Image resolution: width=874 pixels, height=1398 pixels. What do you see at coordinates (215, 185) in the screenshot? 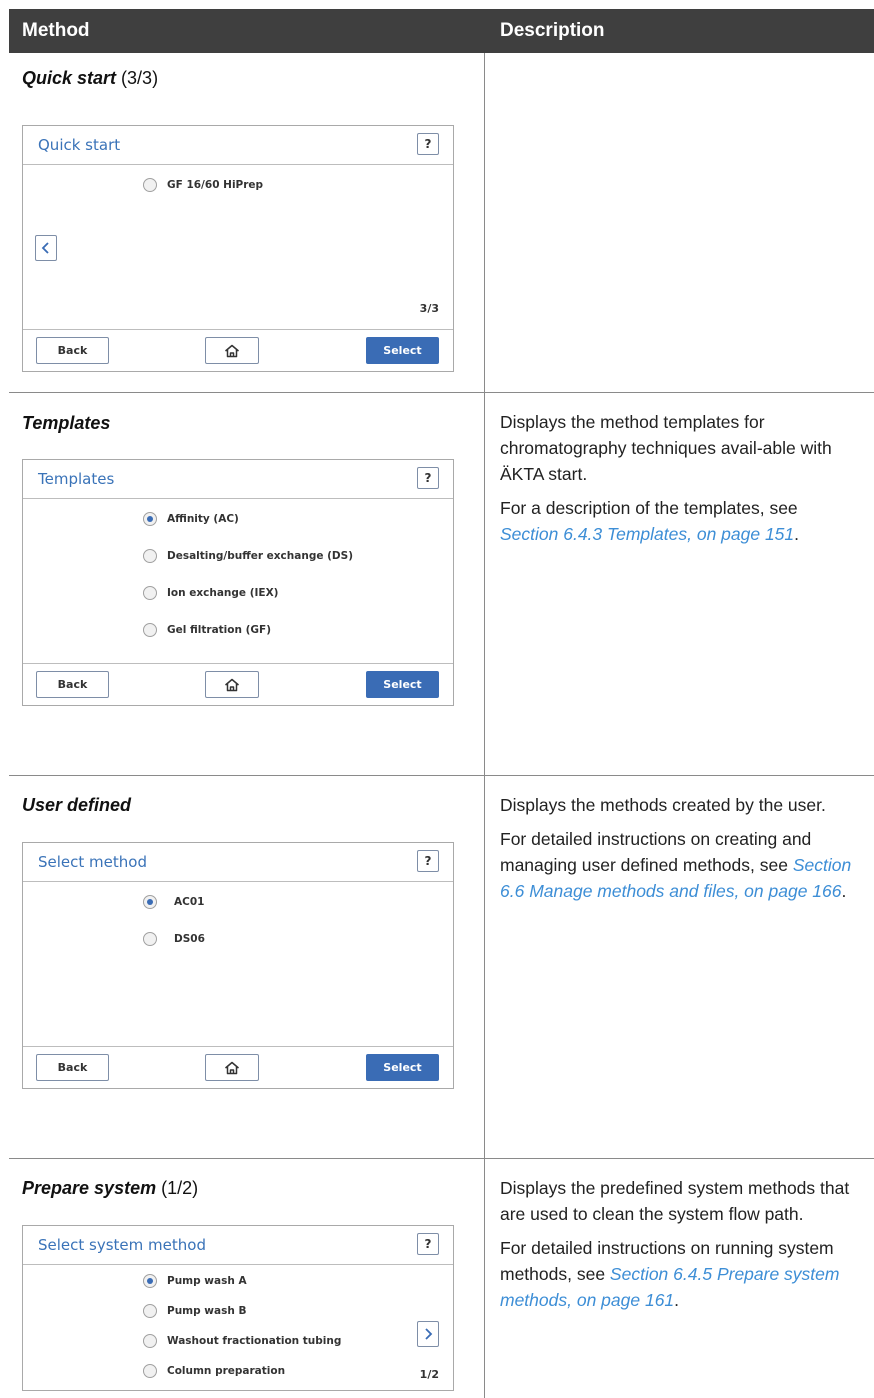
I see `option-label: GF 16/60 HiPrep` at bounding box center [215, 185].